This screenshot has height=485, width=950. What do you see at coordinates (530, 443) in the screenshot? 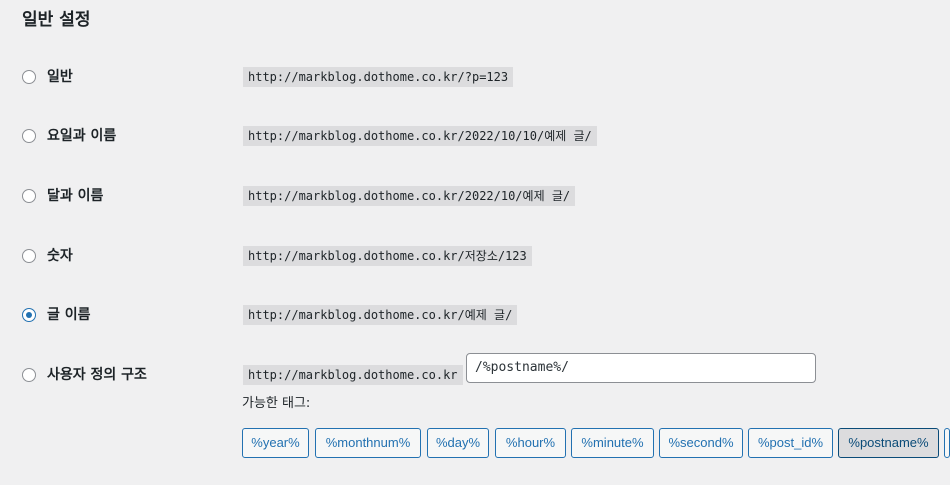
I see `tag-button-hour: %hour%` at bounding box center [530, 443].